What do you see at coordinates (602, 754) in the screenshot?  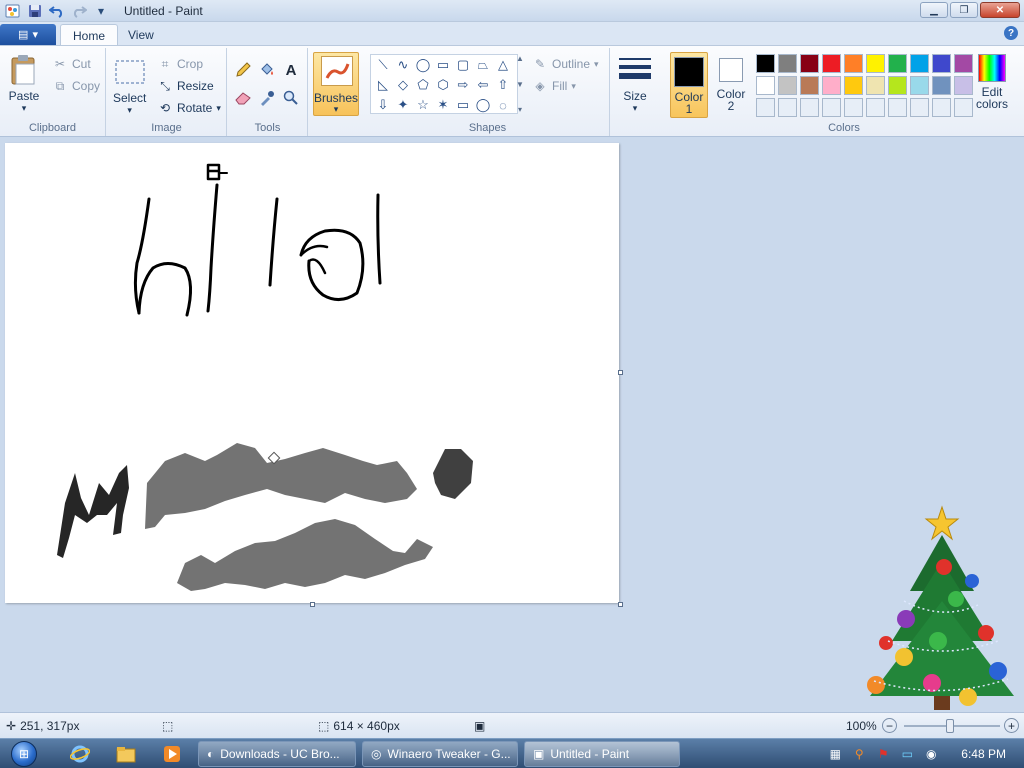 I see `taskbar-button: ▣ Untitled - Paint` at bounding box center [602, 754].